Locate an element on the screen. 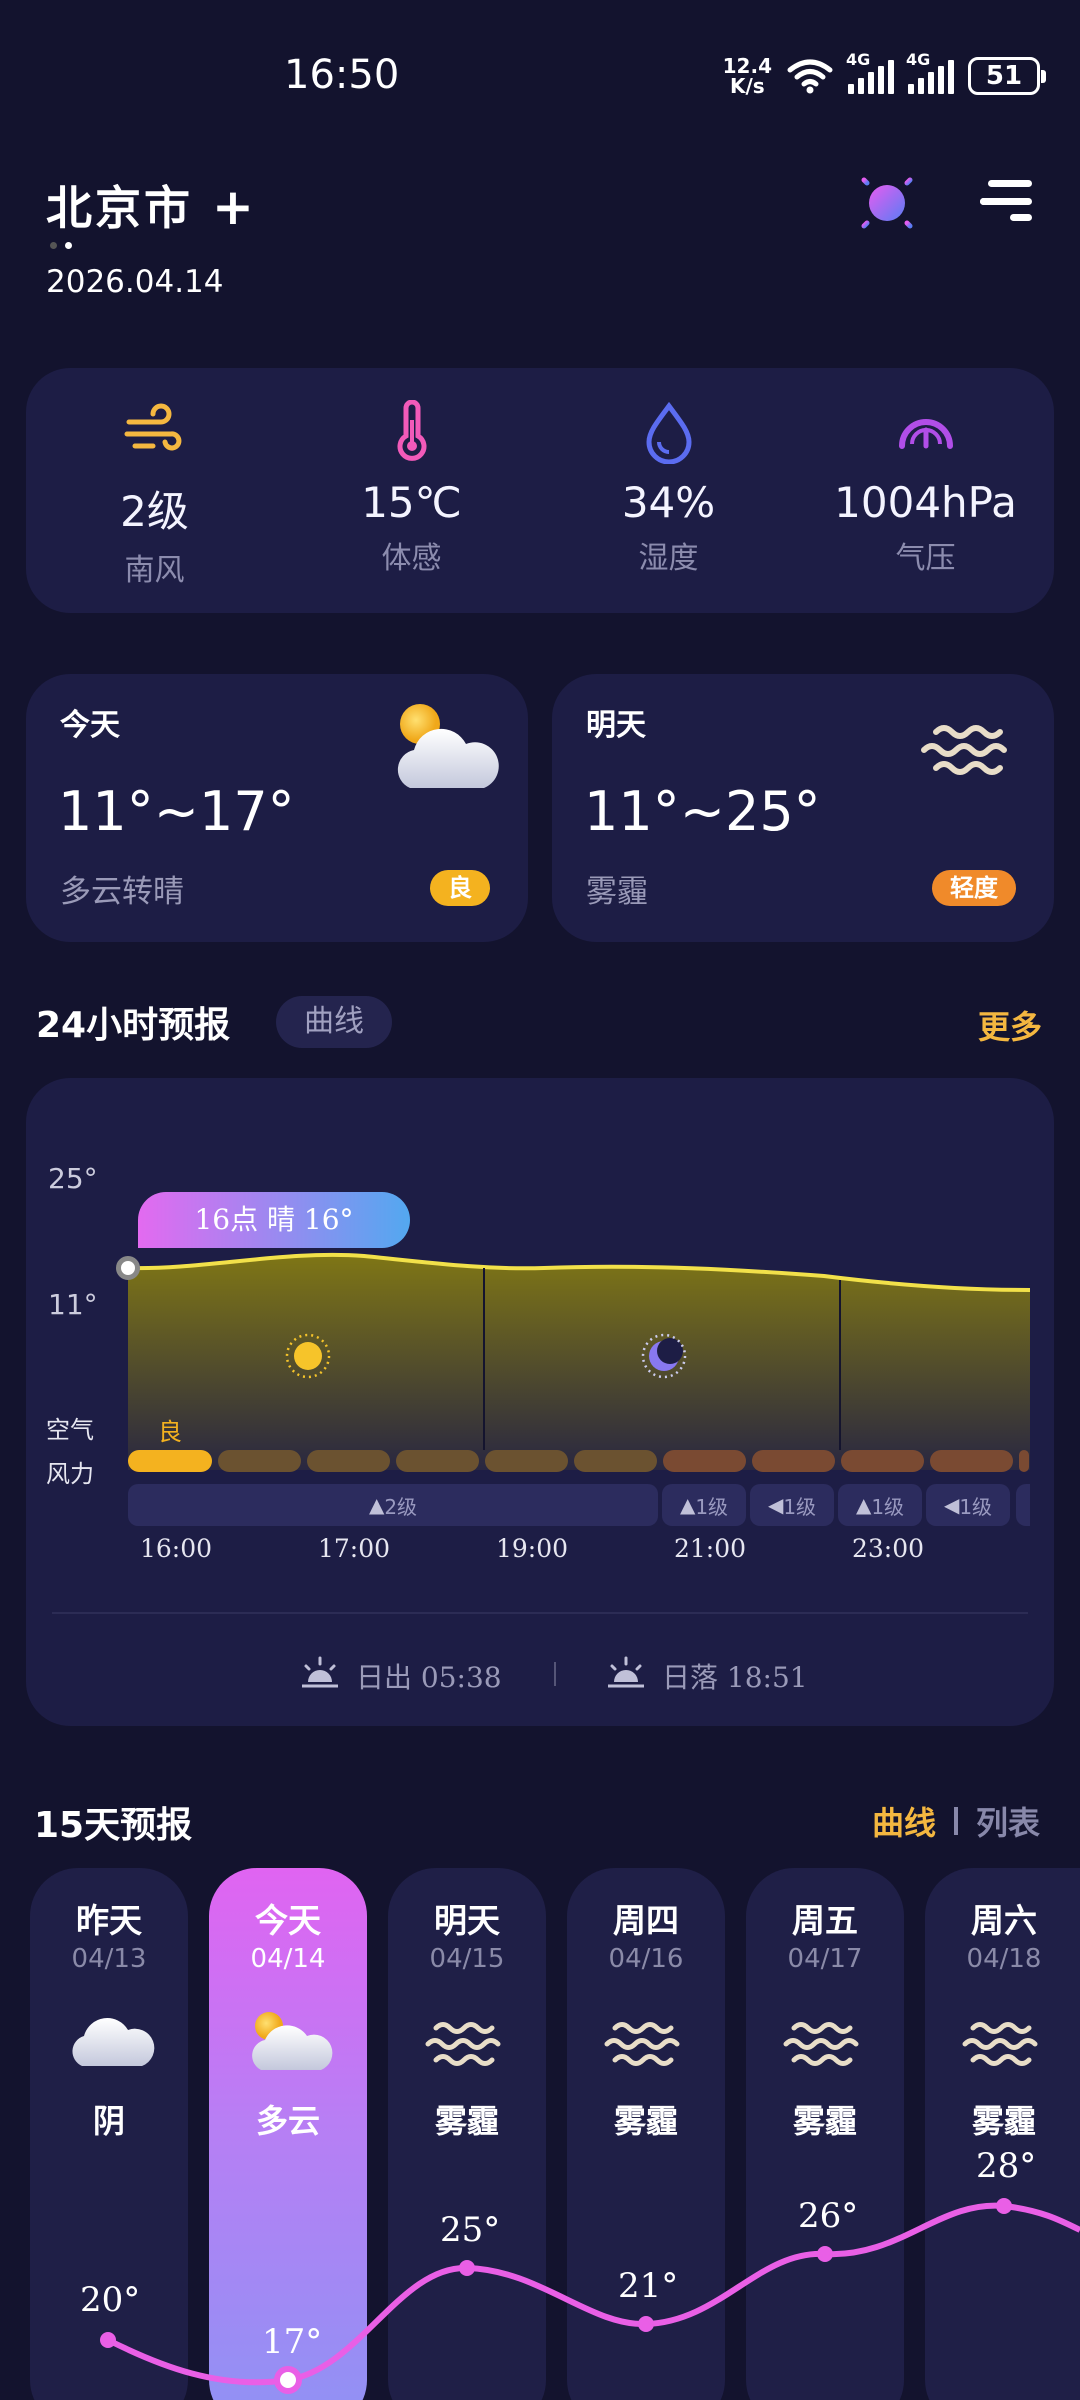 This screenshot has height=2400, width=1080. daily-view-tabs: 曲线 列表 is located at coordinates (956, 1821).